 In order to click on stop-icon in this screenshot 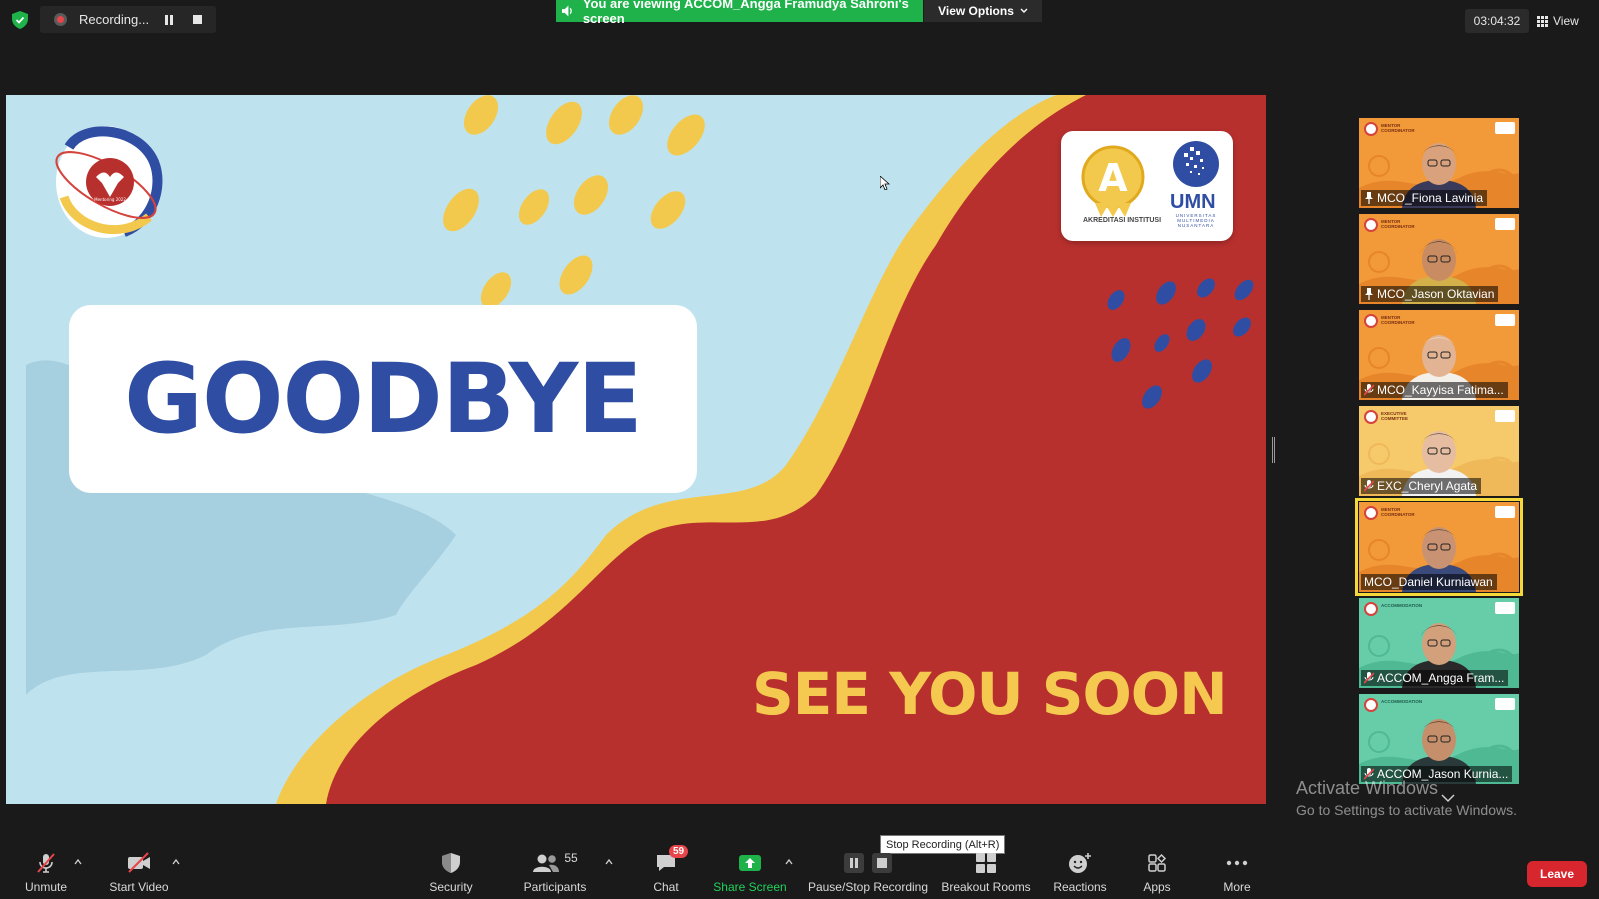, I will do `click(882, 863)`.